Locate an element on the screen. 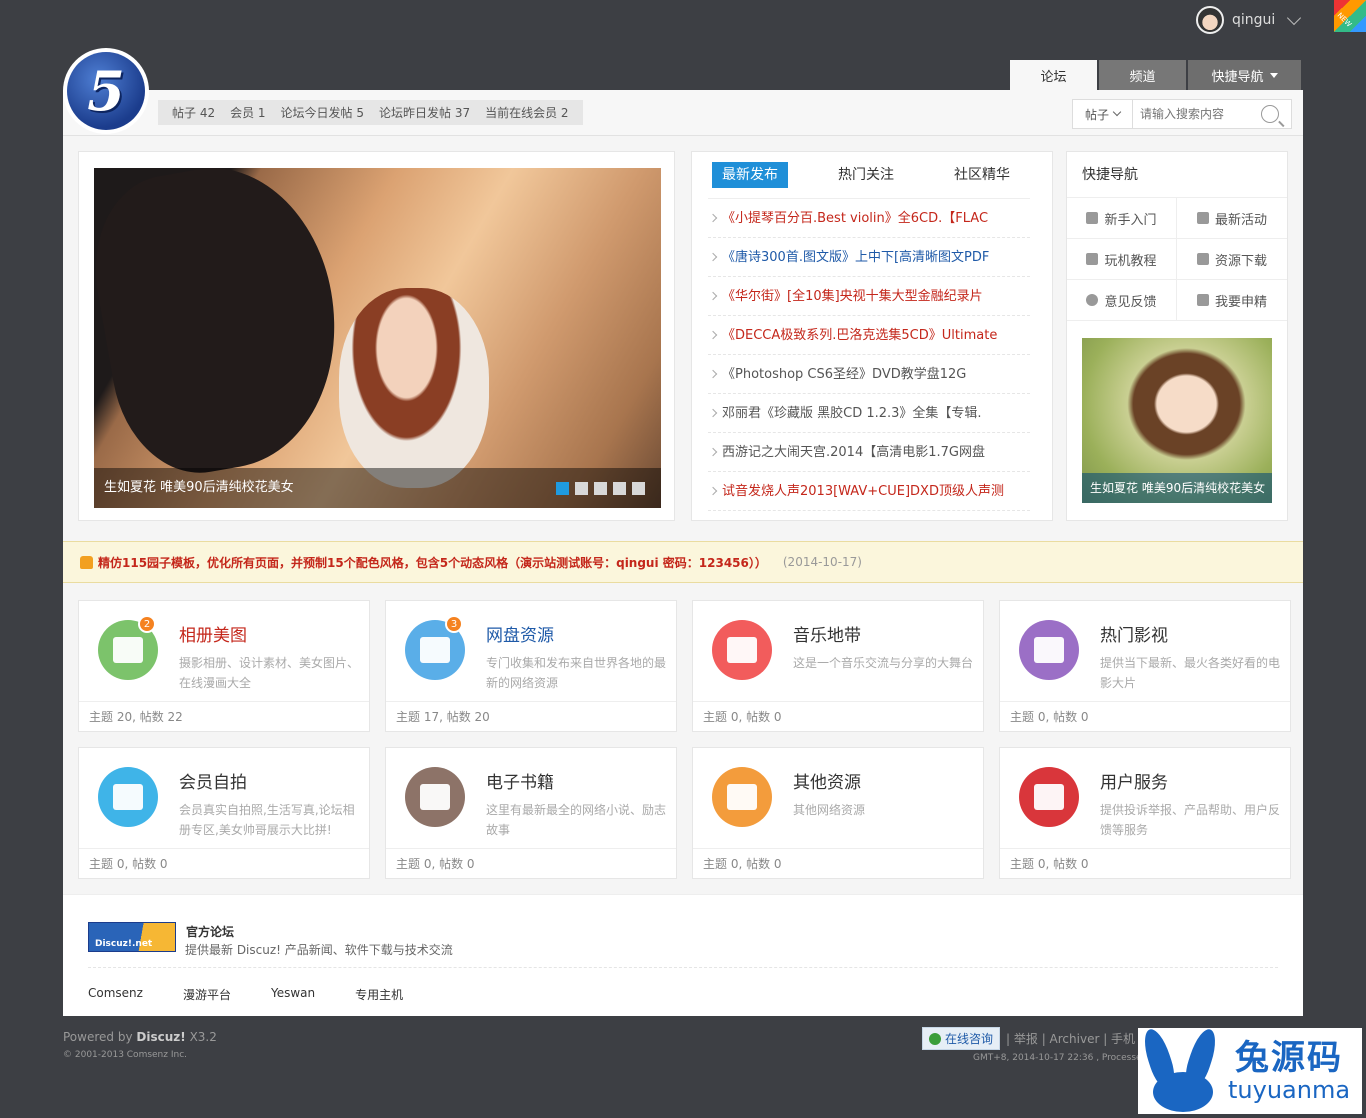  forum-desc: 专门收集和发布来自世界各地的最新的网络资源 is located at coordinates (576, 673).